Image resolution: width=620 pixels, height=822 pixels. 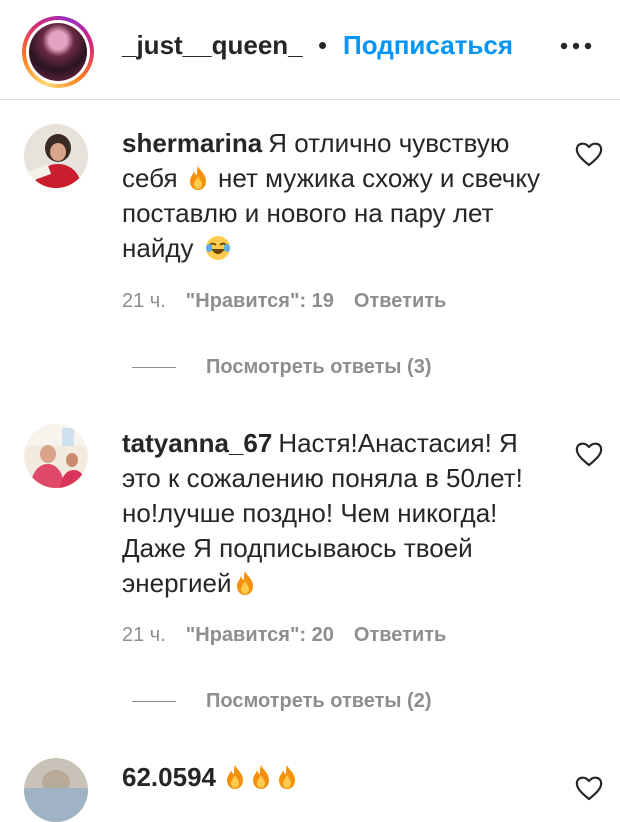 What do you see at coordinates (169, 777) in the screenshot?
I see `comment-username: 62.0594` at bounding box center [169, 777].